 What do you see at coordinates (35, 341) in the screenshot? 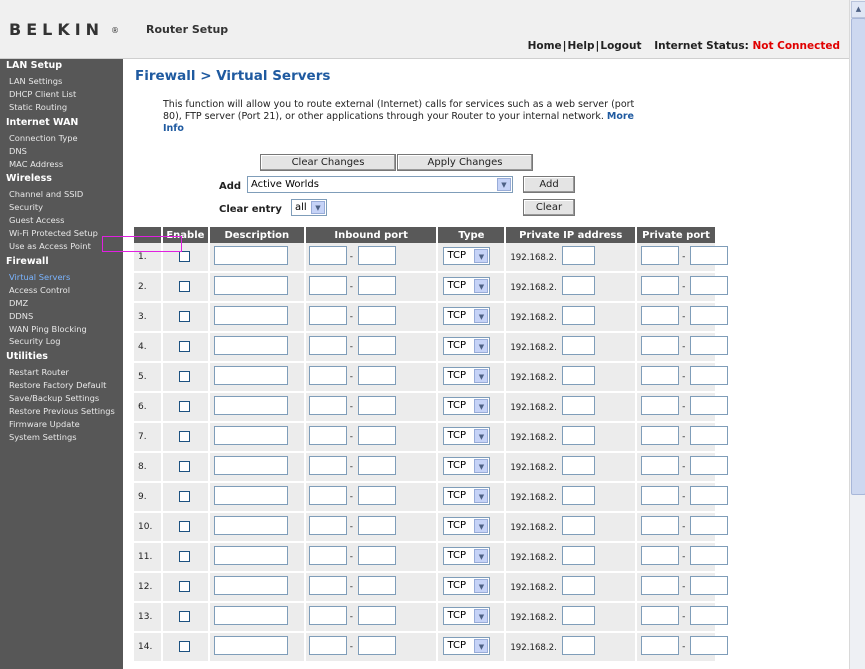
I see `sidebar-item-security-log: Security Log` at bounding box center [35, 341].